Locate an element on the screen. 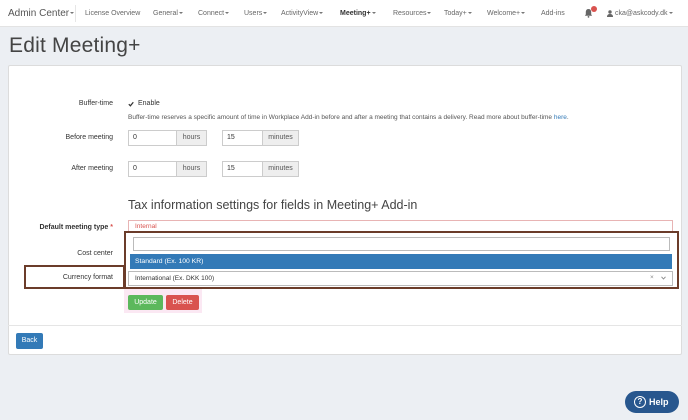  nav-meeting-plus: Meeting+ is located at coordinates (358, 13).